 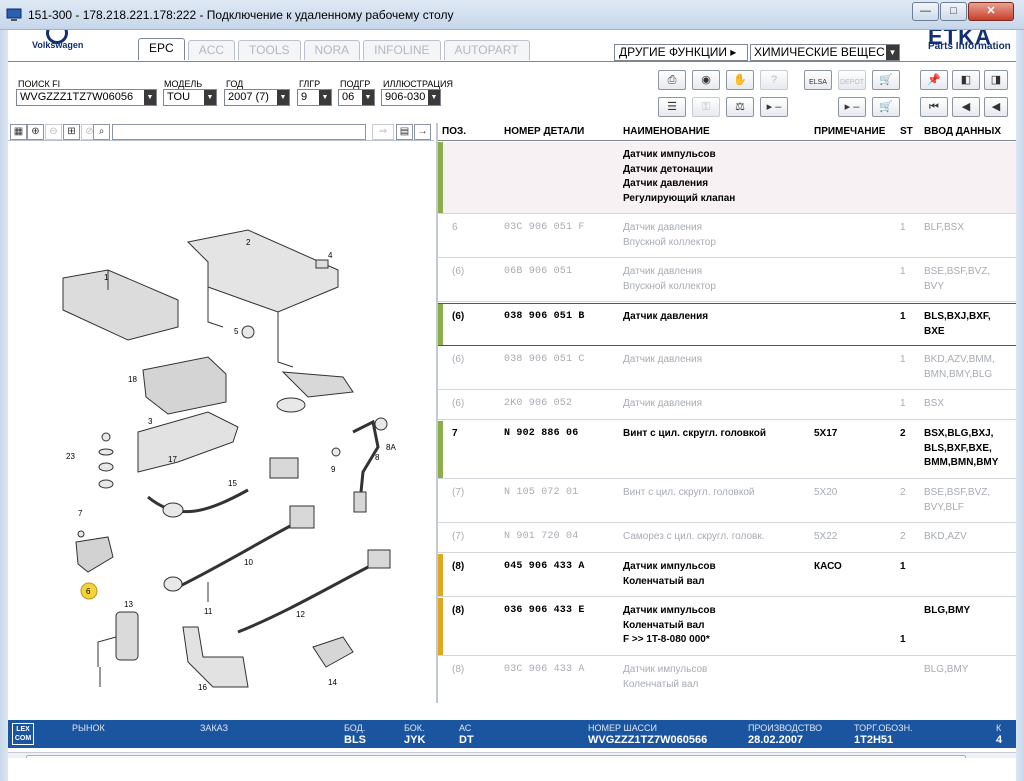 I want to click on cell-part-number: 036 906 433 E, so click(x=544, y=610).